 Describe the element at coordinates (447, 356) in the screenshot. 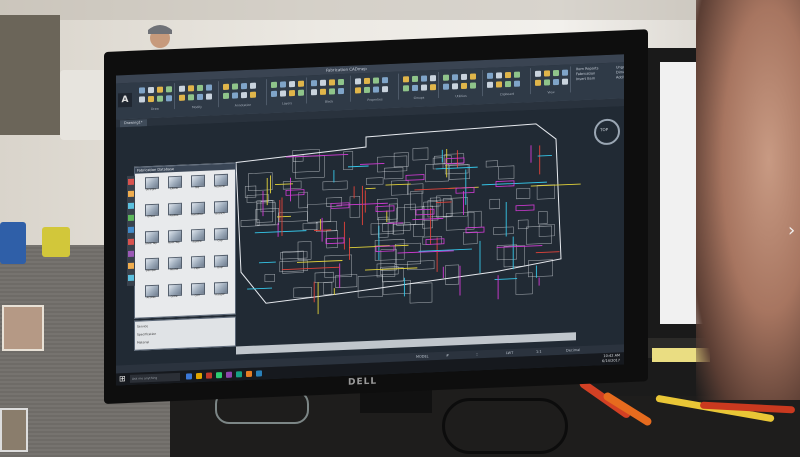

I see `status-toggle: #` at that location.